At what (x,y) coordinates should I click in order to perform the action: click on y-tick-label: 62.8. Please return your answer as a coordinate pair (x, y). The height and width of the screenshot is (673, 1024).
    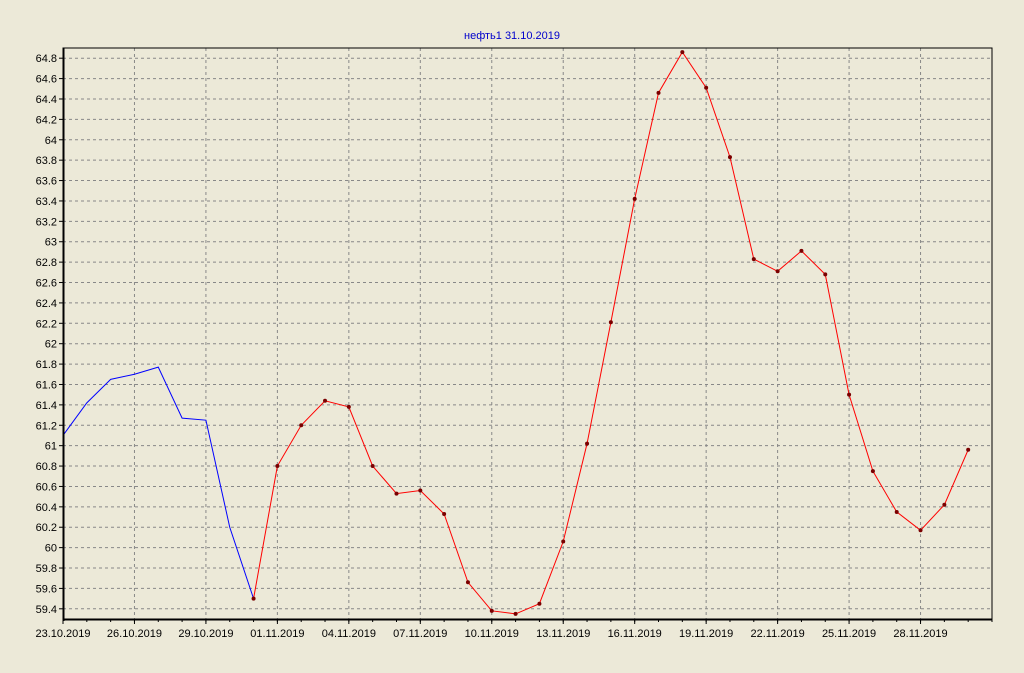
    Looking at the image, I should click on (46, 263).